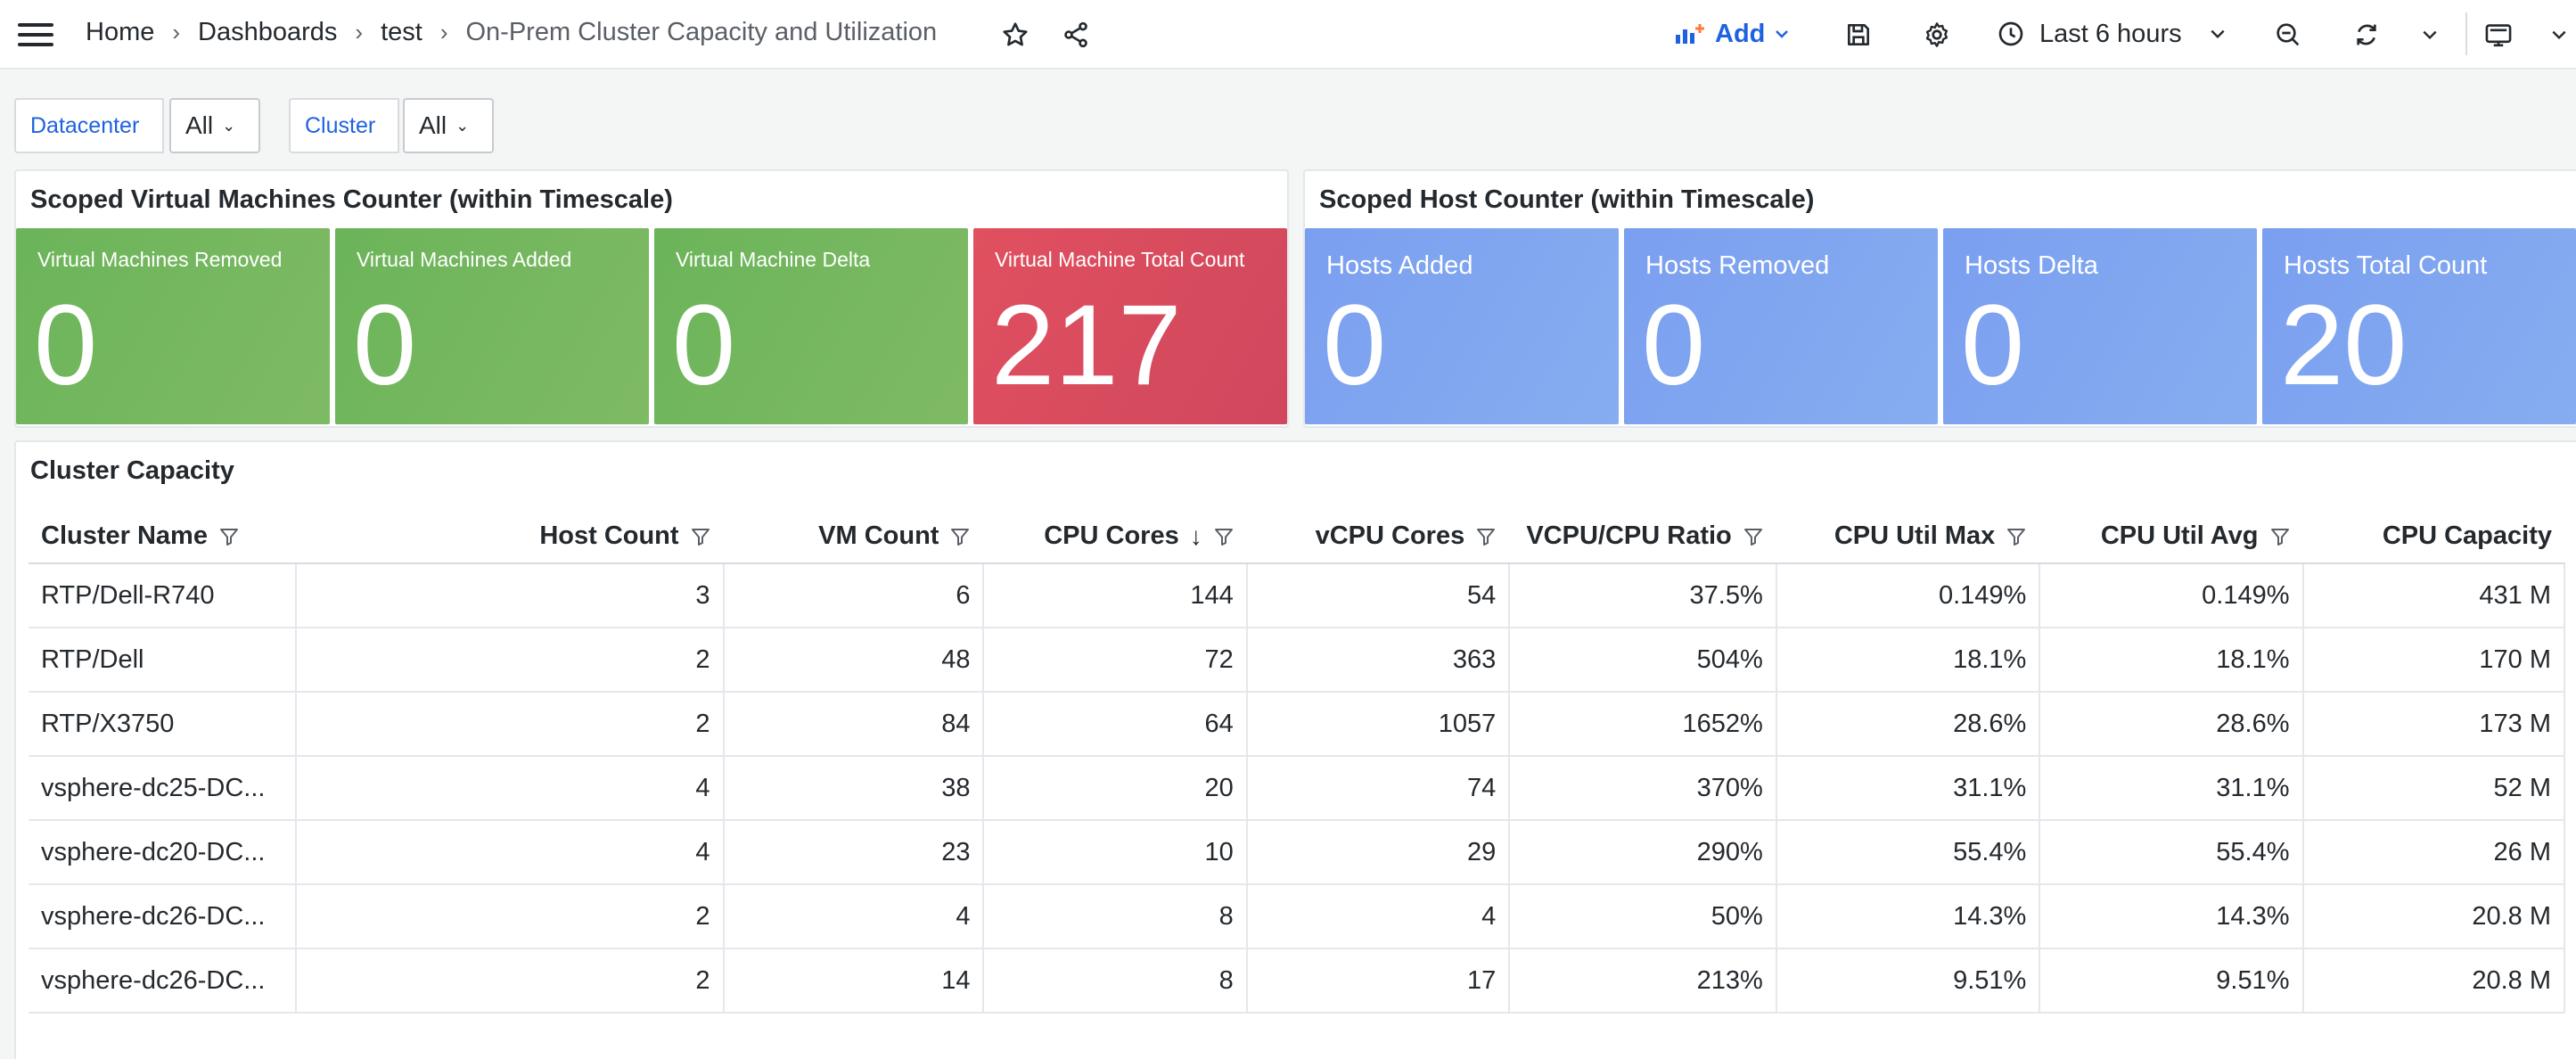  I want to click on cell-cpu-util-max: 0.149%, so click(1909, 595).